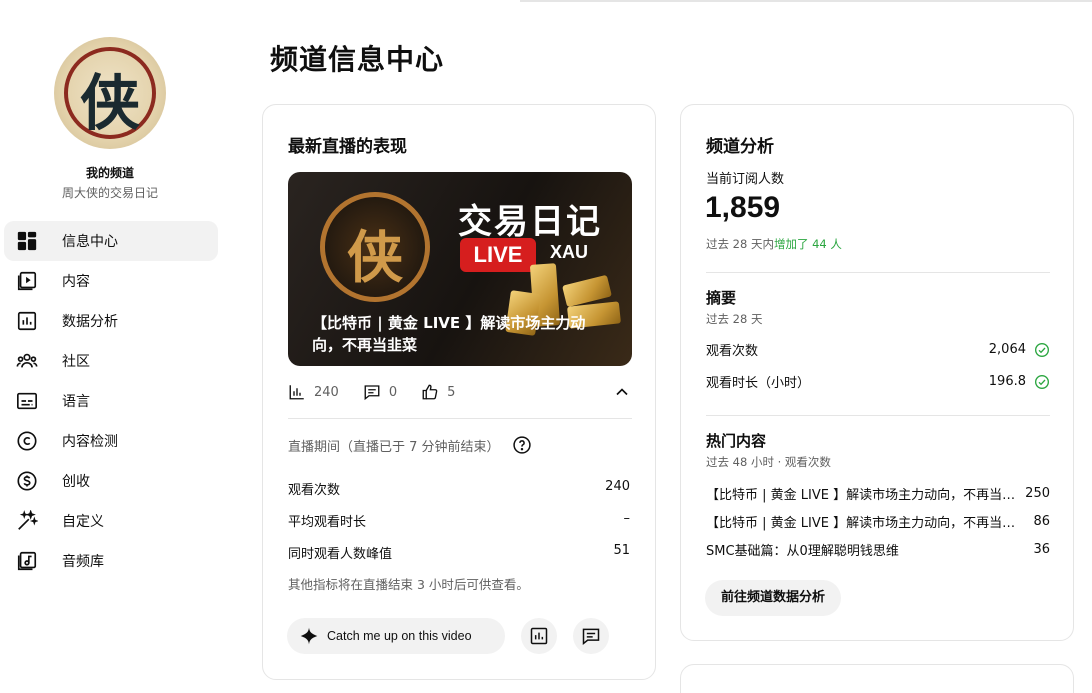 This screenshot has height=693, width=1092. What do you see at coordinates (326, 392) in the screenshot?
I see `views-count: 240` at bounding box center [326, 392].